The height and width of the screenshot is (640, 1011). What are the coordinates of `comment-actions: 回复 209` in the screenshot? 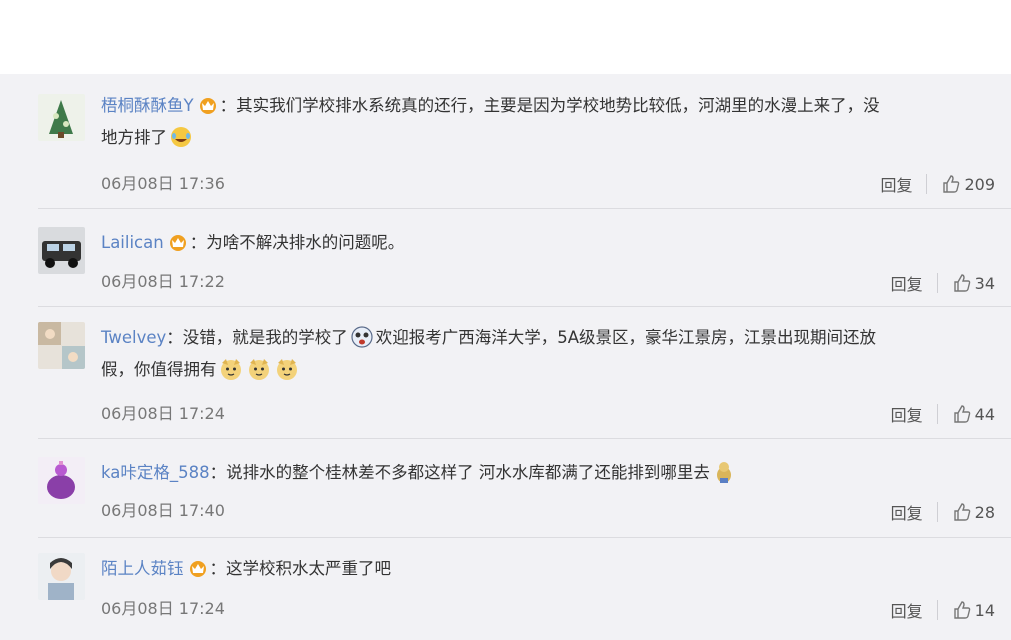 It's located at (937, 184).